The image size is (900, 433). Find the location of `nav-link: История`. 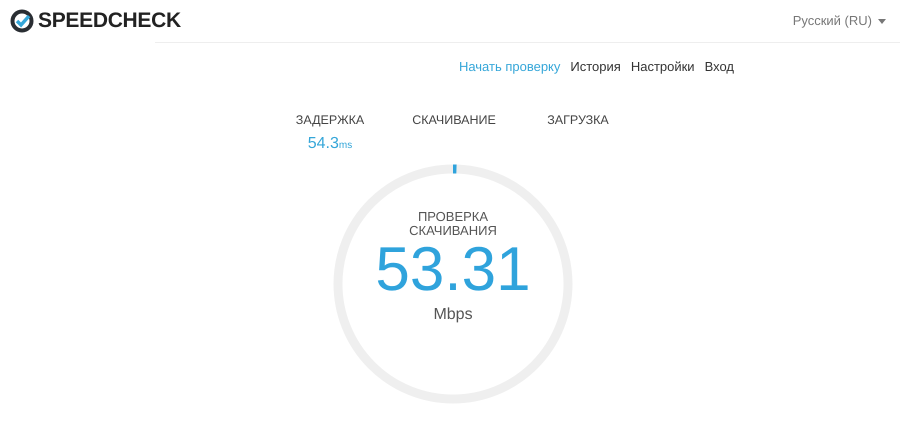

nav-link: История is located at coordinates (595, 66).